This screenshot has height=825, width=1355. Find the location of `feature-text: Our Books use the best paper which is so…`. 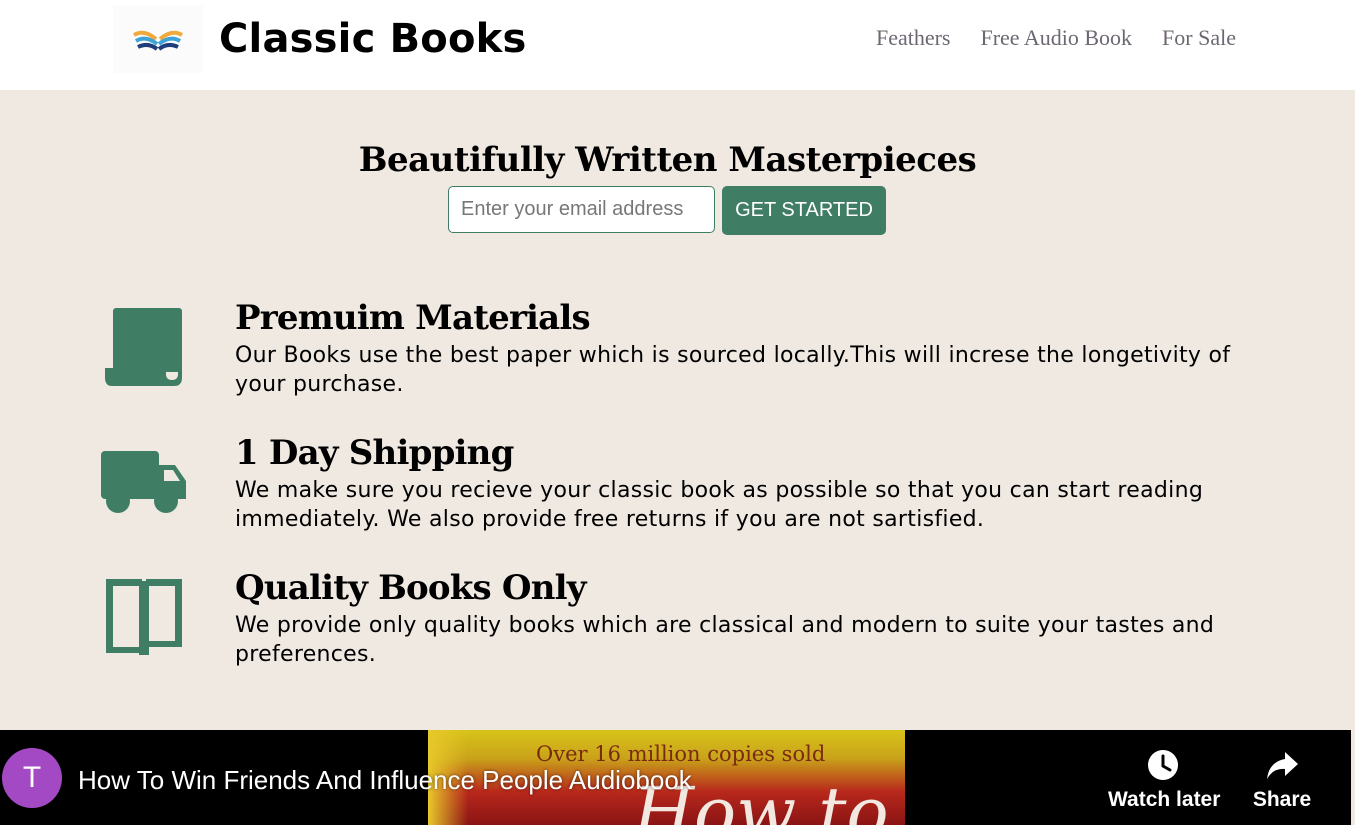

feature-text: Our Books use the best paper which is so… is located at coordinates (733, 370).